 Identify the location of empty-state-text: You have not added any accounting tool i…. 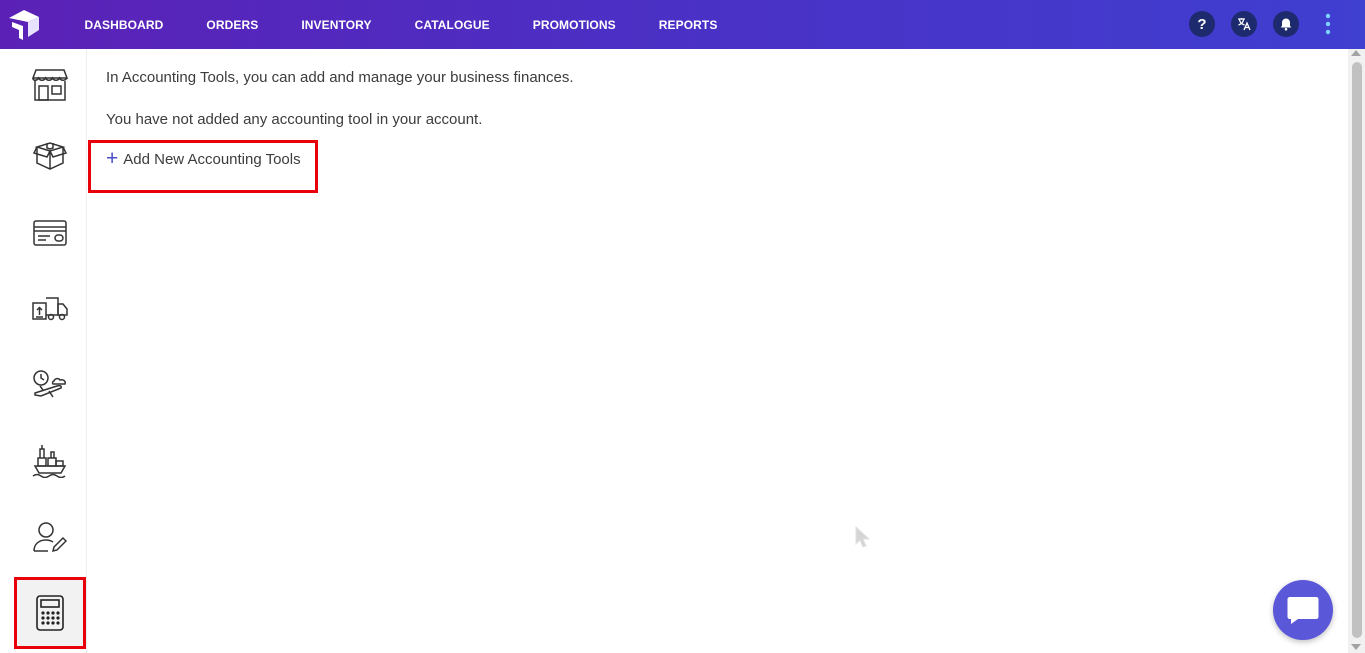
(294, 119).